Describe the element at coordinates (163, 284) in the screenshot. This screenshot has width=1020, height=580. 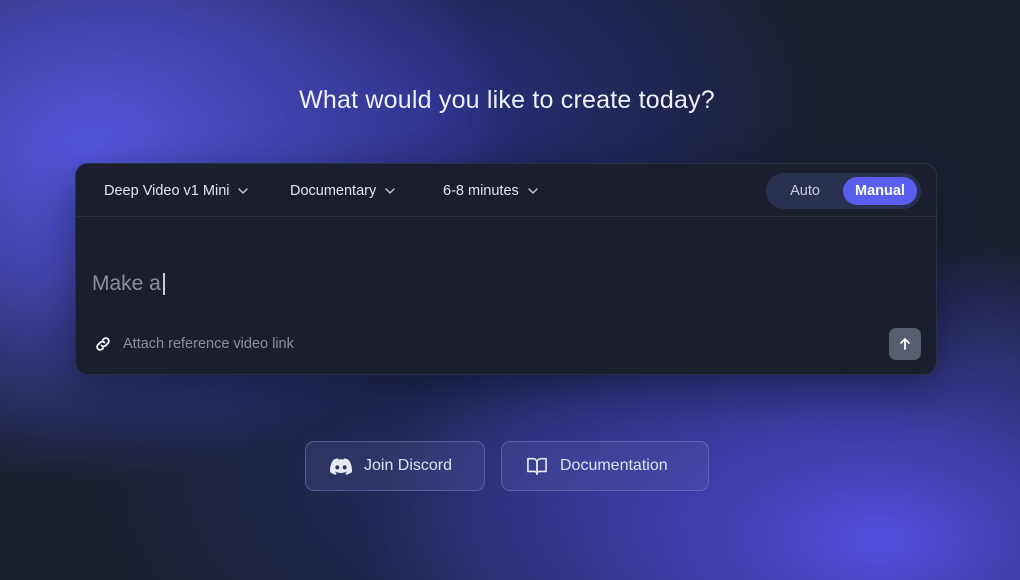
I see `text-caret` at that location.